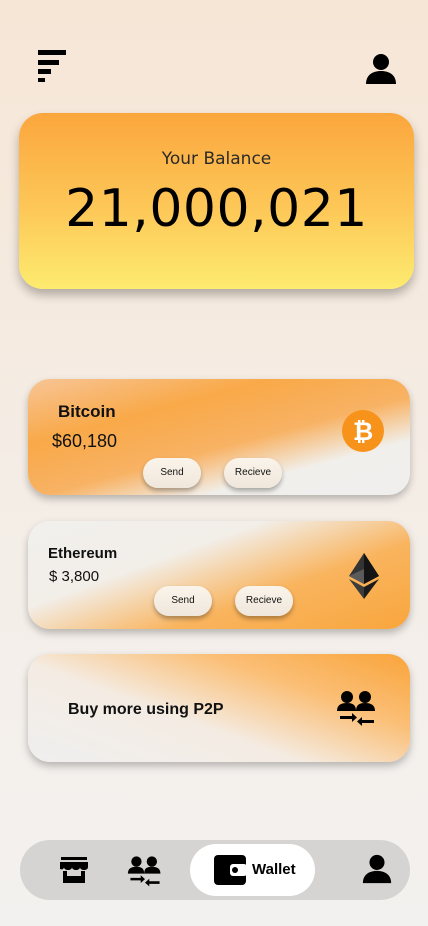 The width and height of the screenshot is (428, 926). Describe the element at coordinates (219, 437) in the screenshot. I see `bitcoin-card: Bitcoin $60,180 Send Recieve ₿` at that location.